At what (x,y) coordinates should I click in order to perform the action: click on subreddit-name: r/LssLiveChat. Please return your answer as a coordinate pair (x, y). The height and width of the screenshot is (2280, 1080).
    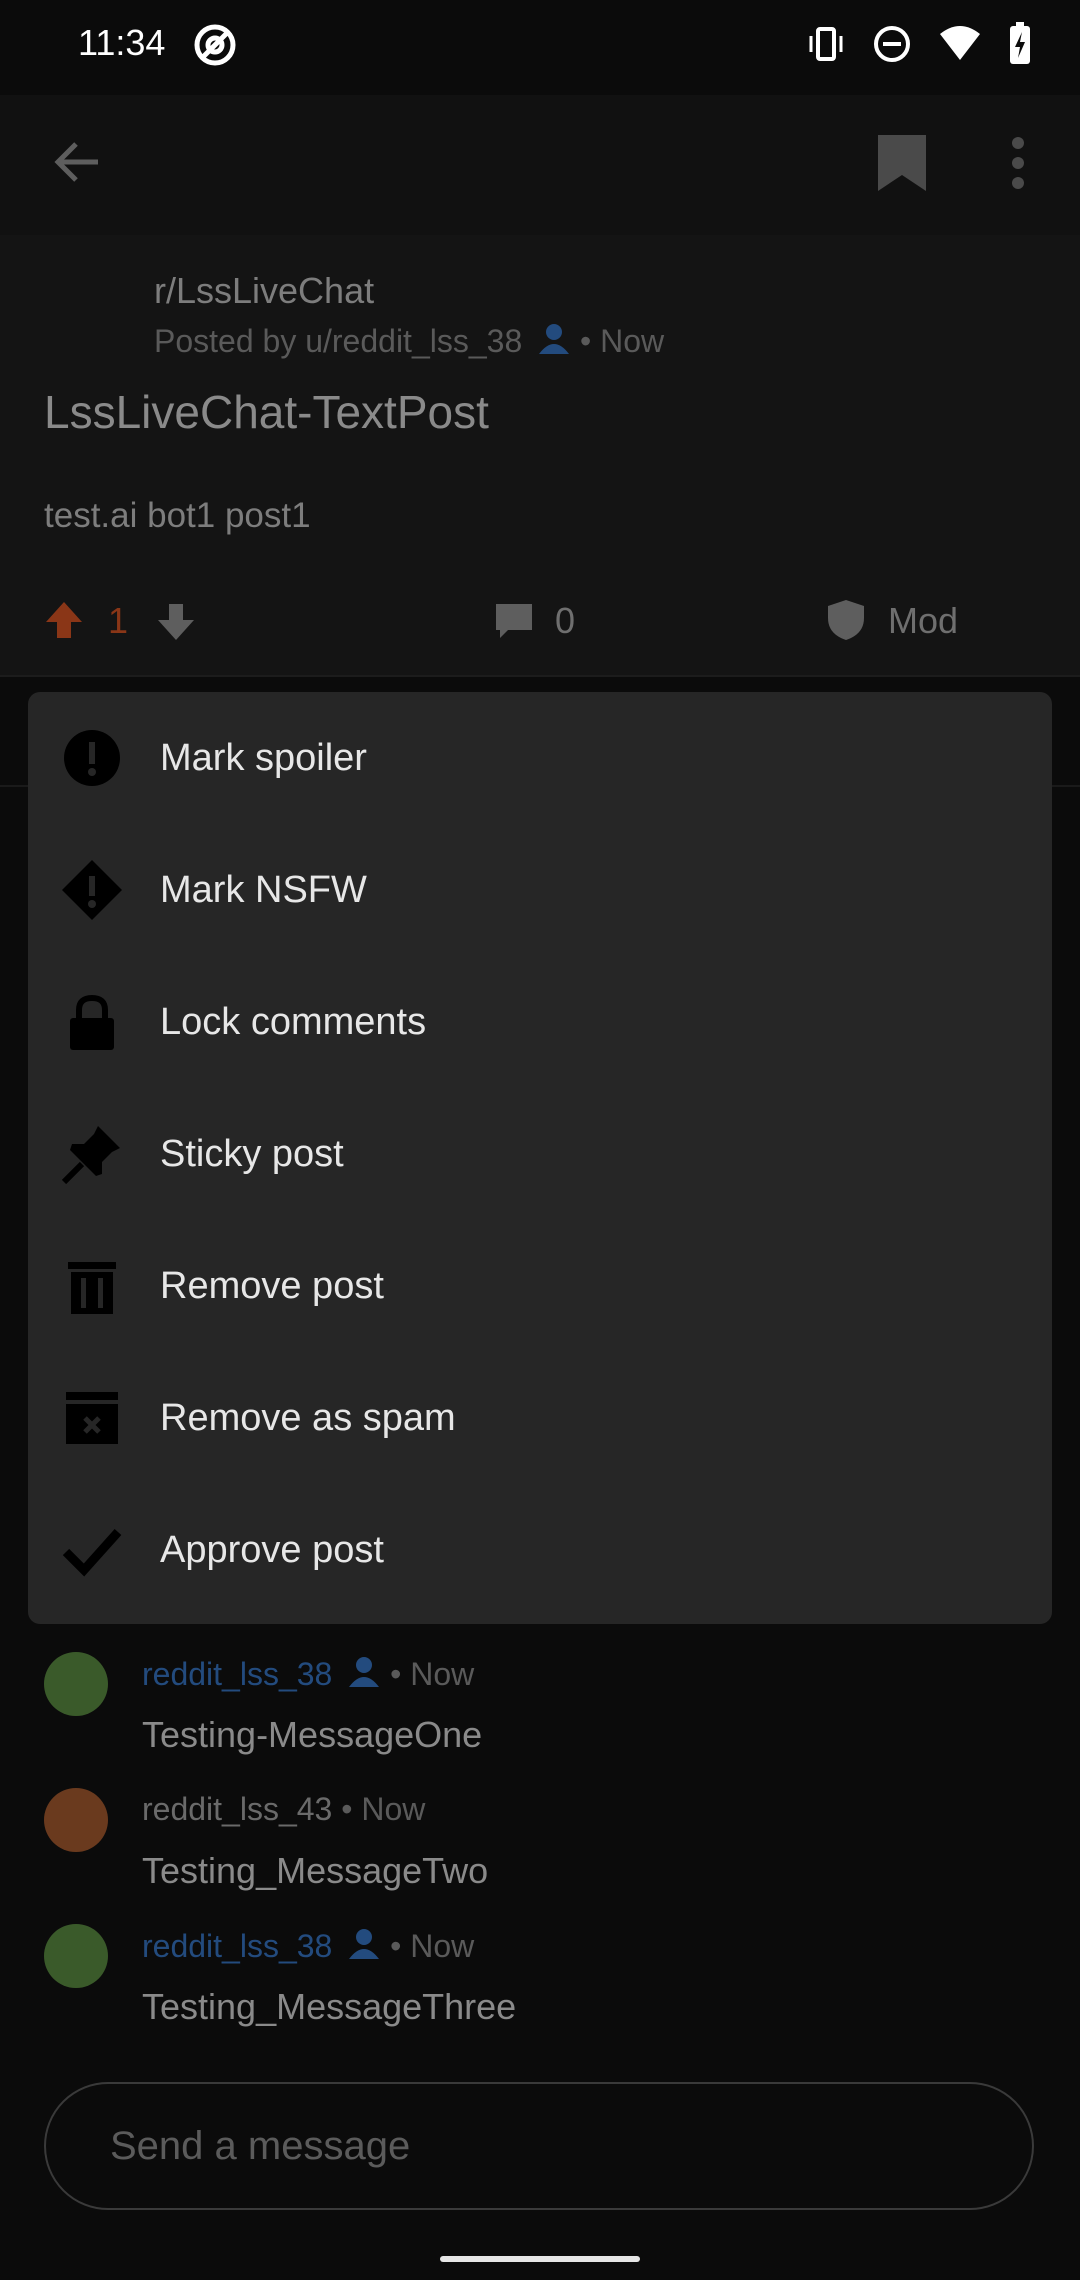
    Looking at the image, I should click on (264, 291).